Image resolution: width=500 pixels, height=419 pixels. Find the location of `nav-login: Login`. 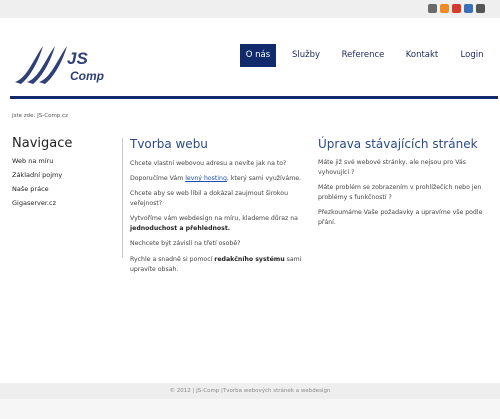

nav-login: Login is located at coordinates (472, 55).